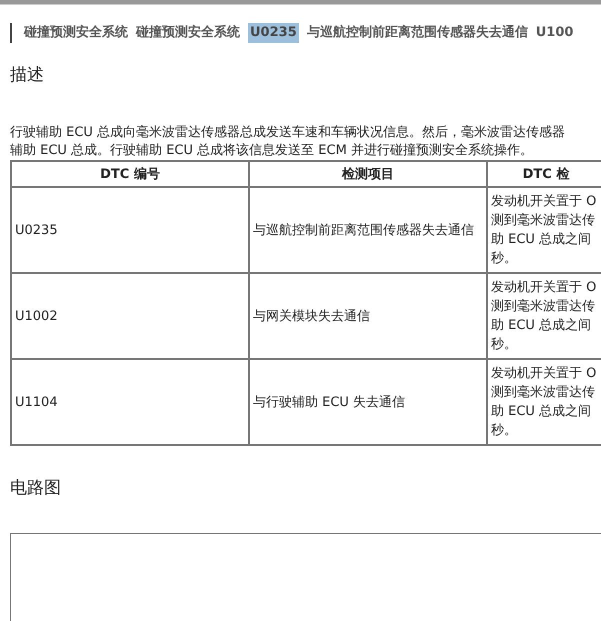 This screenshot has width=601, height=621. What do you see at coordinates (368, 402) in the screenshot?
I see `table-cell: 与行驶辅助 ECU 失去通信` at bounding box center [368, 402].